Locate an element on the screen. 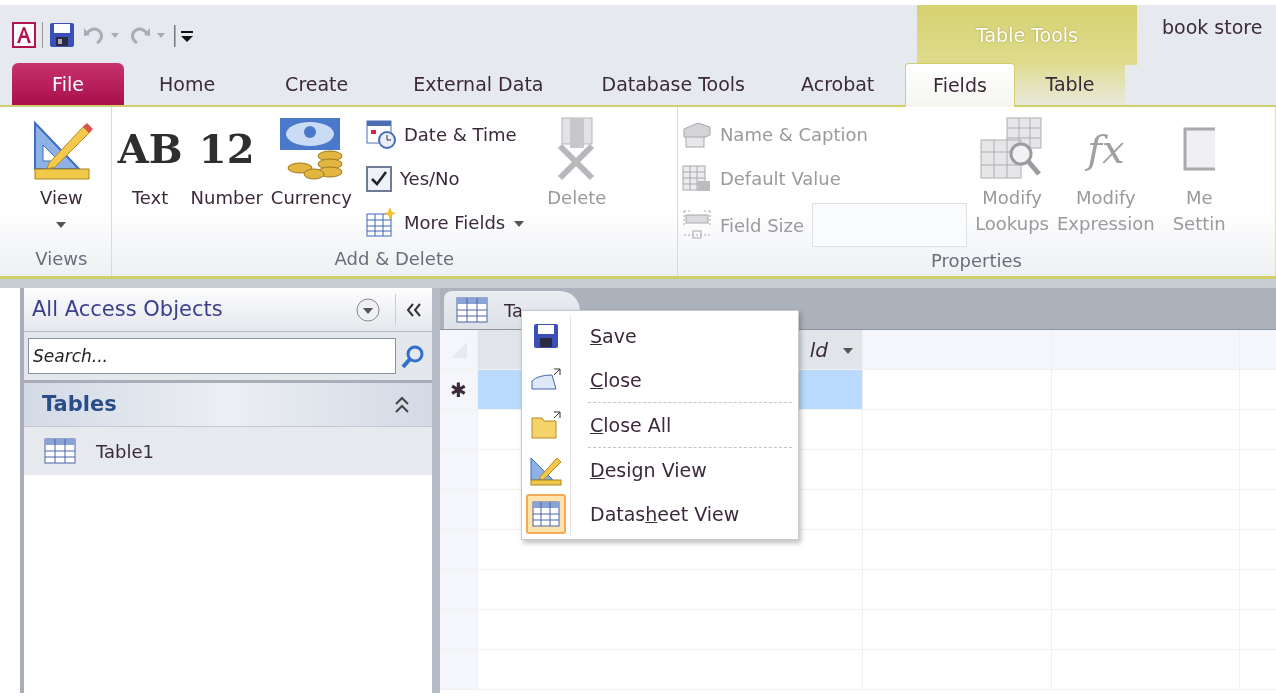 The width and height of the screenshot is (1276, 699). window-title: book store is located at coordinates (1212, 27).